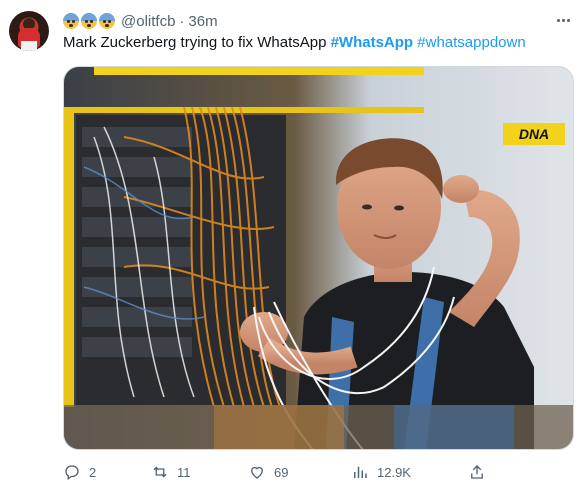 The height and width of the screenshot is (490, 587). Describe the element at coordinates (268, 472) in the screenshot. I see `like-button: 69` at that location.